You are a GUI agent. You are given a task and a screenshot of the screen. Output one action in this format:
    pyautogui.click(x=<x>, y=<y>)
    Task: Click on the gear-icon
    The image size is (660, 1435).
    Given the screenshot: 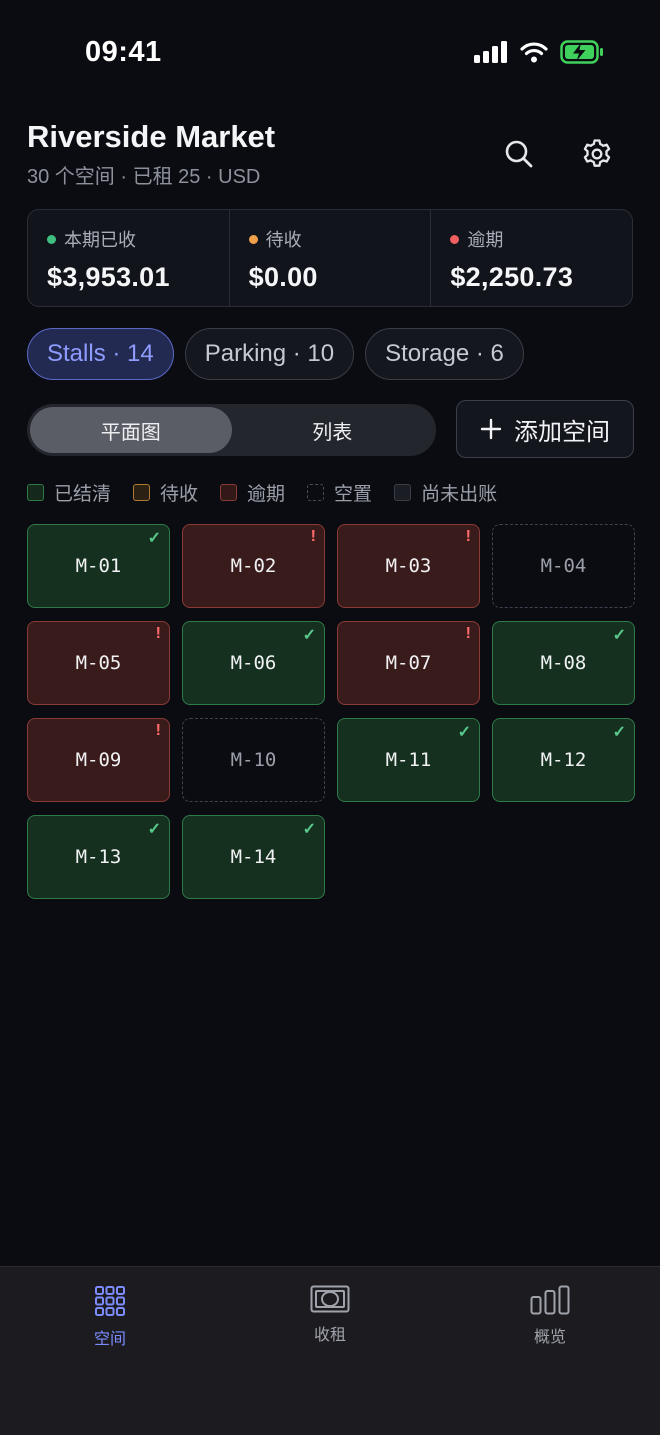 What is the action you would take?
    pyautogui.click(x=597, y=153)
    